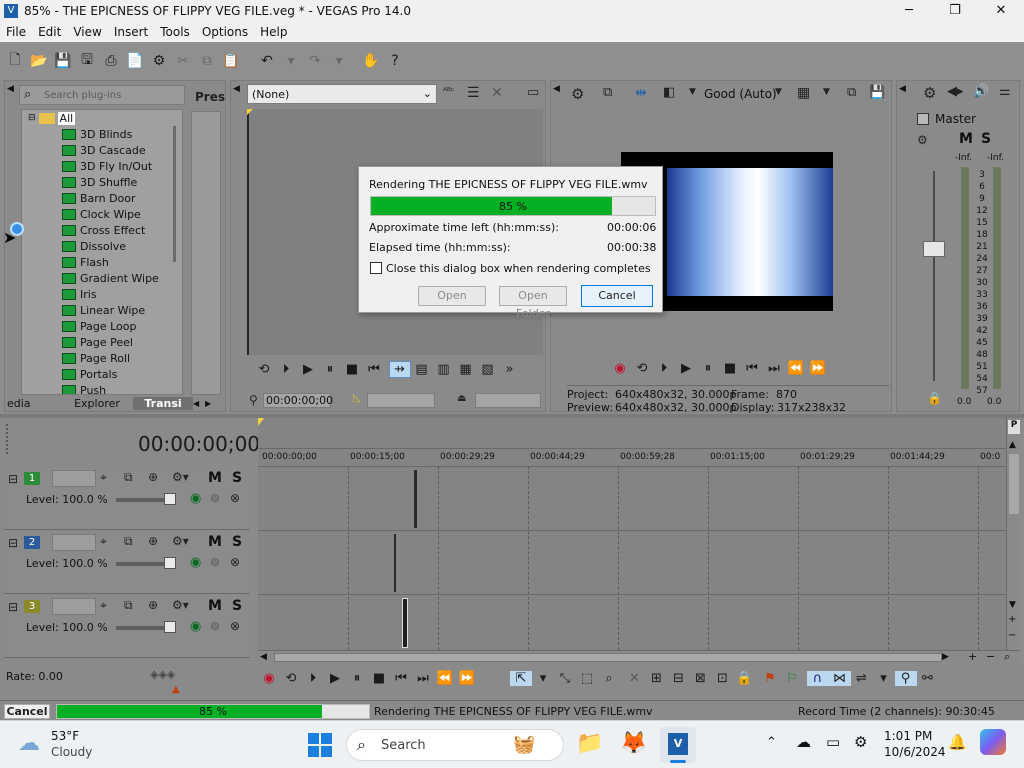 The image size is (1024, 768). What do you see at coordinates (915, 752) in the screenshot?
I see `clock-date: 10/6/2024` at bounding box center [915, 752].